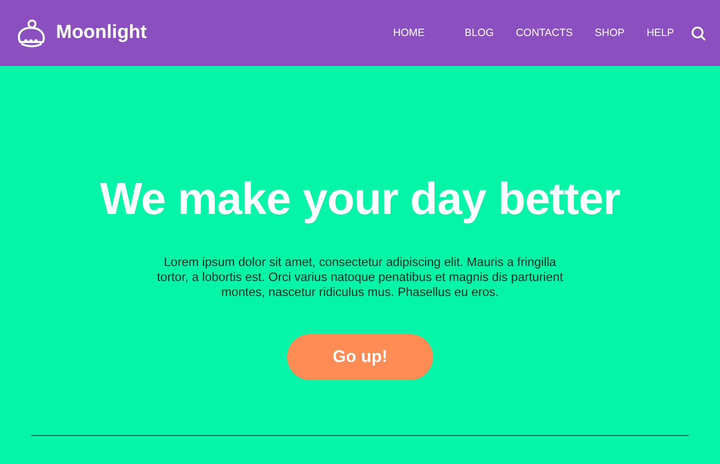 This screenshot has height=464, width=720. Describe the element at coordinates (101, 33) in the screenshot. I see `brand-name: Moonlight` at that location.